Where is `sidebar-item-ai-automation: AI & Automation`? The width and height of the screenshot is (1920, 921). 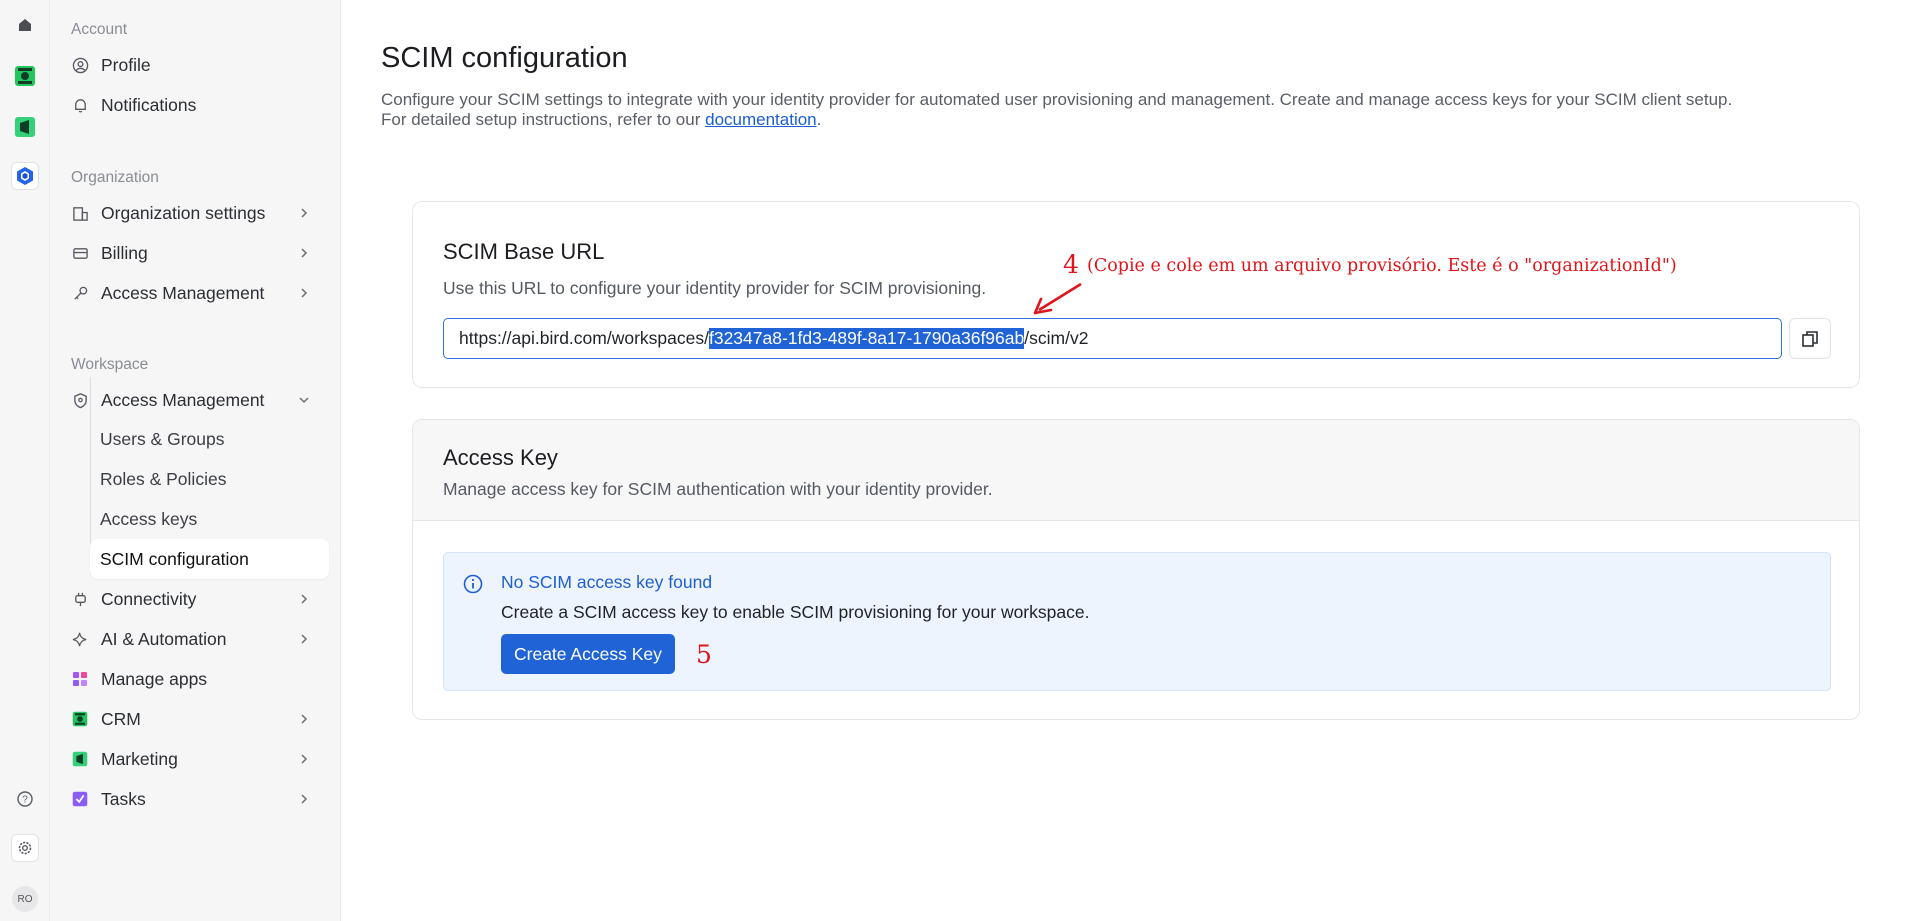 sidebar-item-ai-automation: AI & Automation is located at coordinates (197, 639).